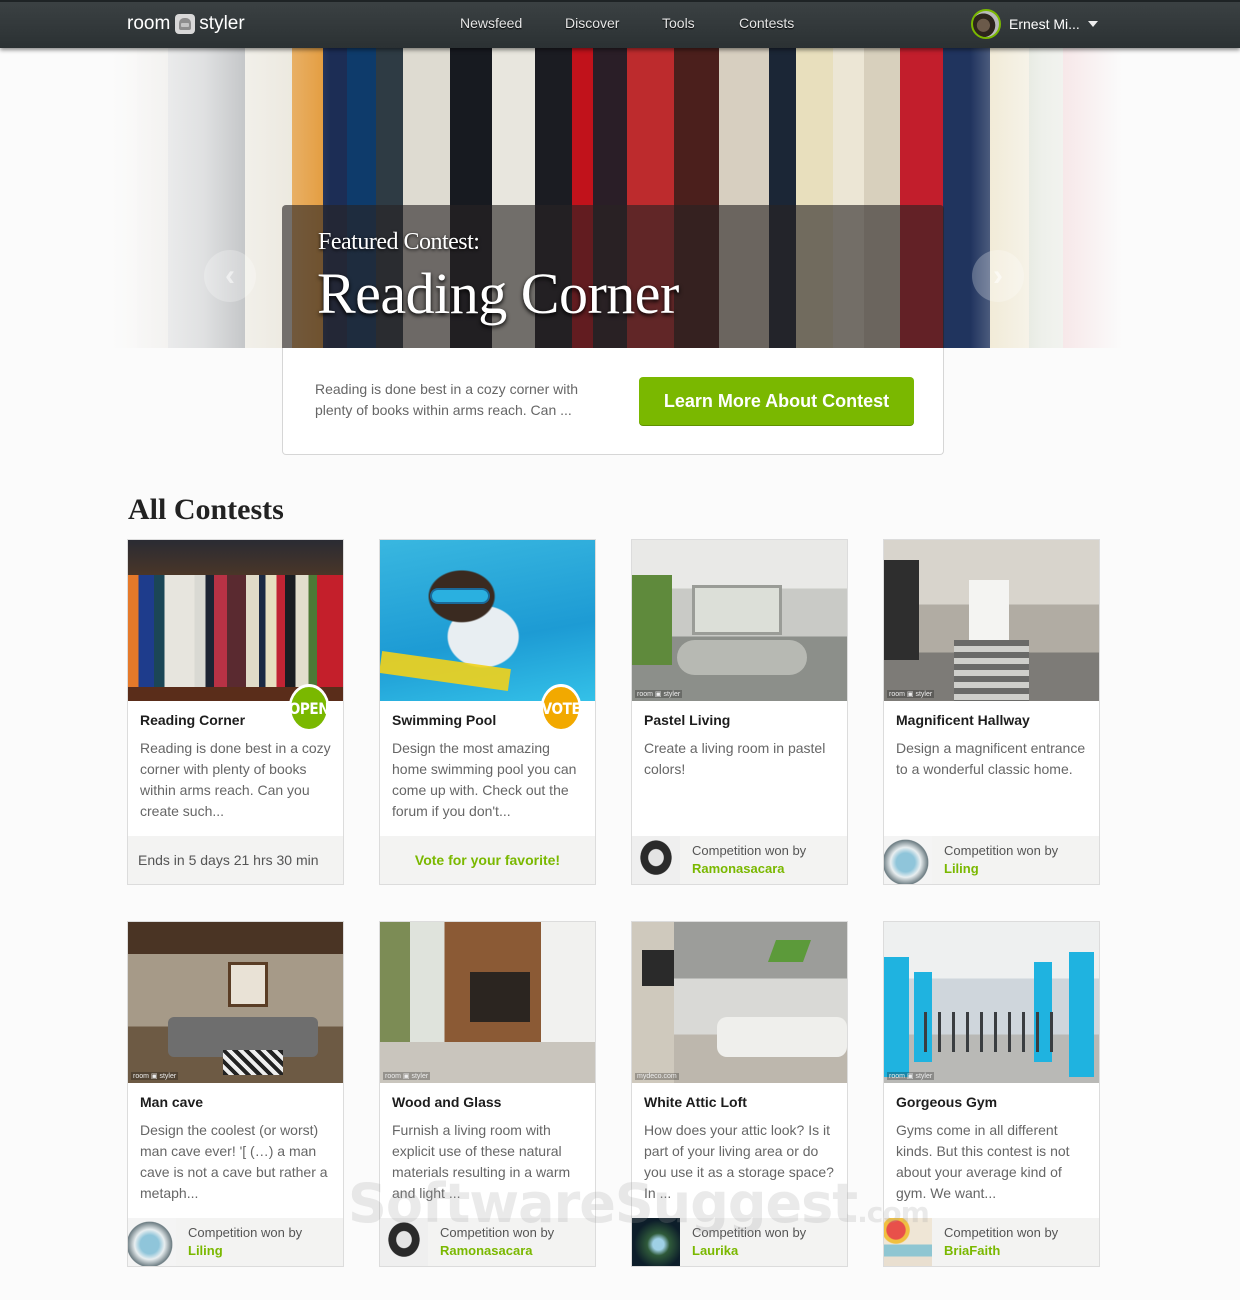  What do you see at coordinates (1092, 24) in the screenshot?
I see `chevron-down-icon` at bounding box center [1092, 24].